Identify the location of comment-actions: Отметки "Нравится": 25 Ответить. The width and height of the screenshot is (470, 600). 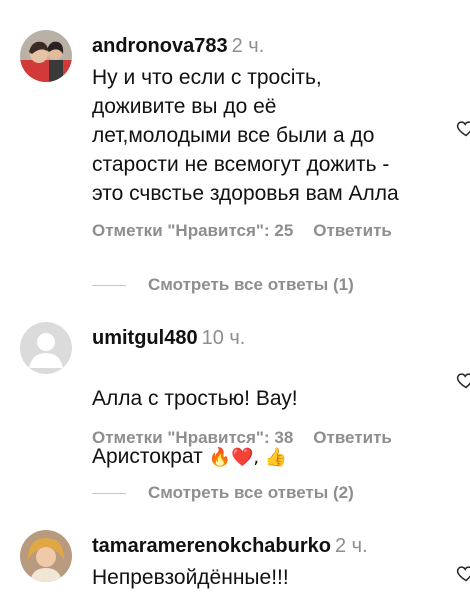
(242, 231).